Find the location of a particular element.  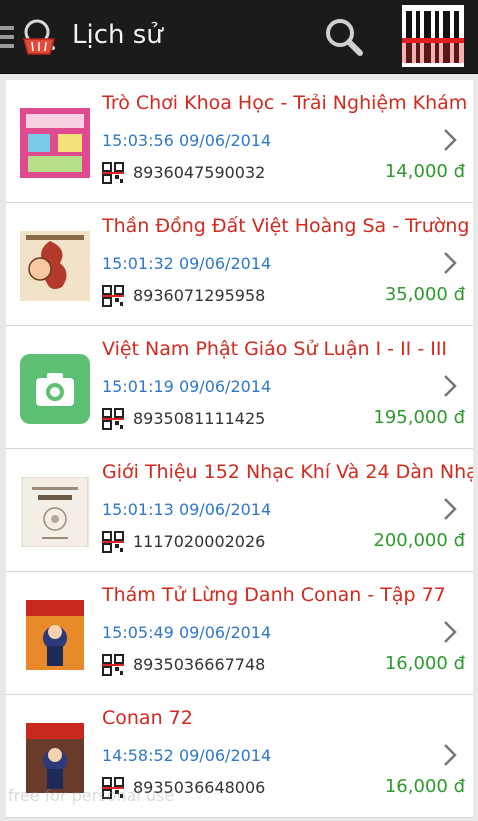

watermark-text: free for personal use is located at coordinates (91, 795).